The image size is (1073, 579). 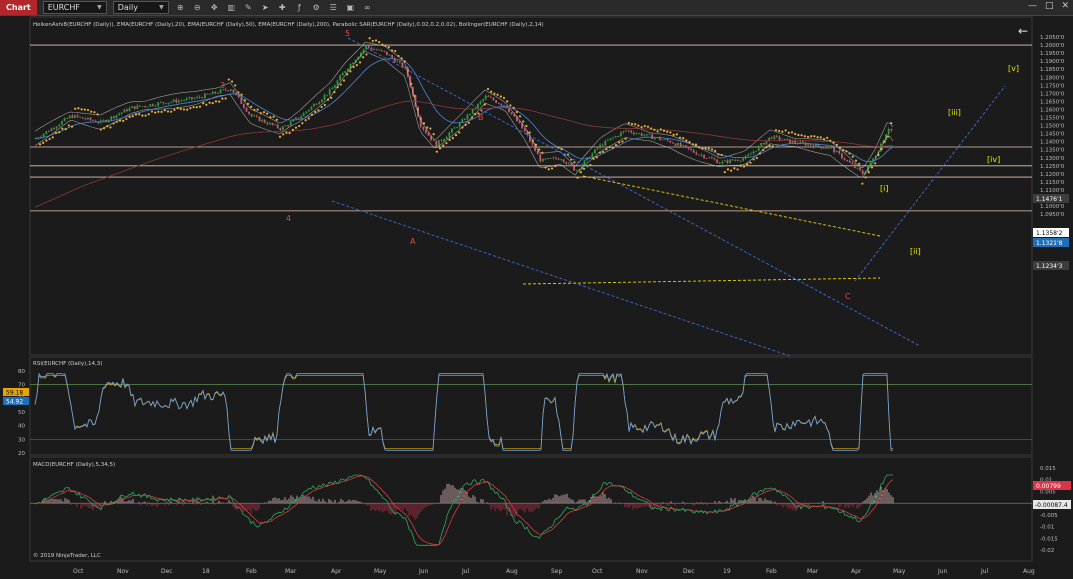 I want to click on minimize-button: —, so click(x=1032, y=6).